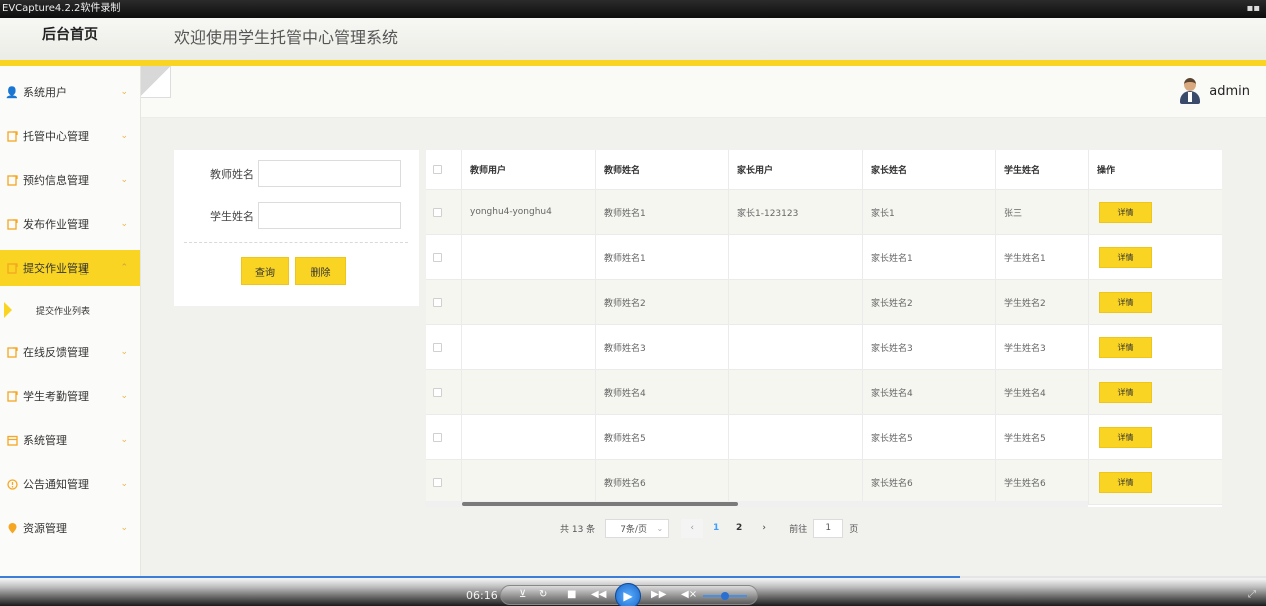 This screenshot has height=606, width=1266. What do you see at coordinates (662, 437) in the screenshot?
I see `table-cell: 教师姓名5` at bounding box center [662, 437].